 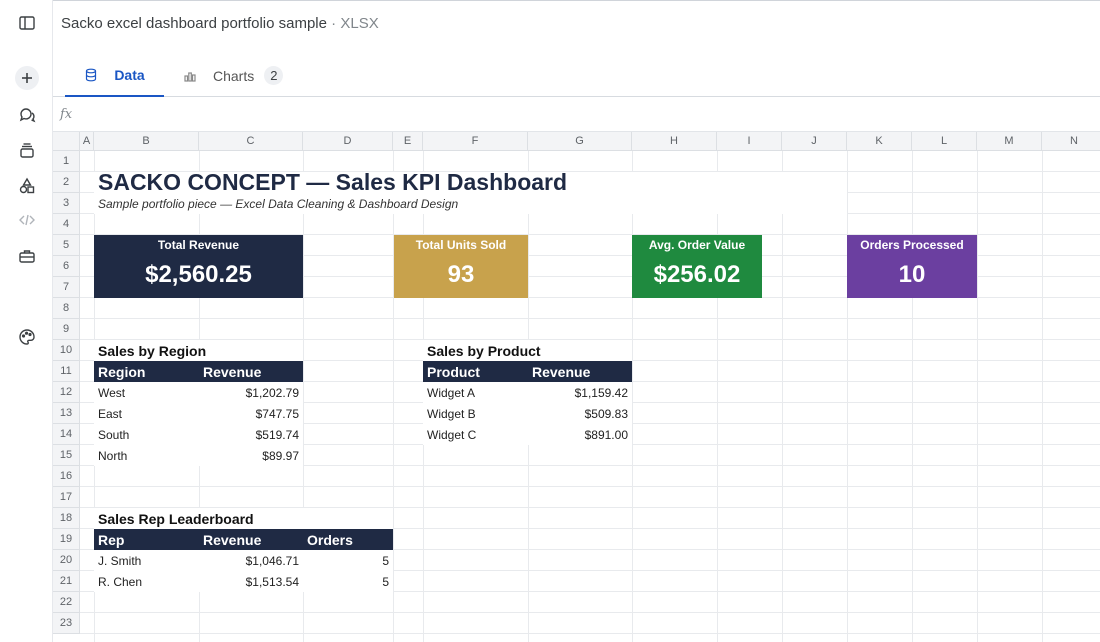 I want to click on tab-data-label: Data, so click(x=129, y=74).